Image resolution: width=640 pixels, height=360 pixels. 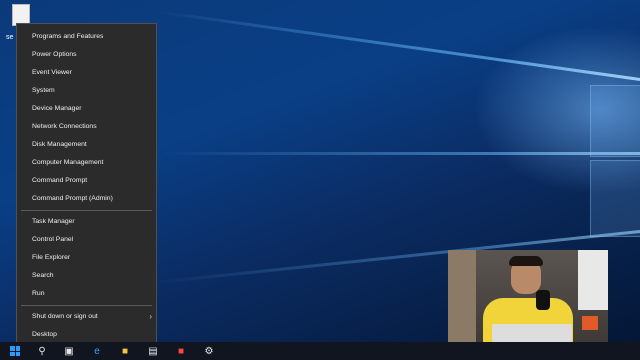 I want to click on light-beam, so click(x=400, y=153).